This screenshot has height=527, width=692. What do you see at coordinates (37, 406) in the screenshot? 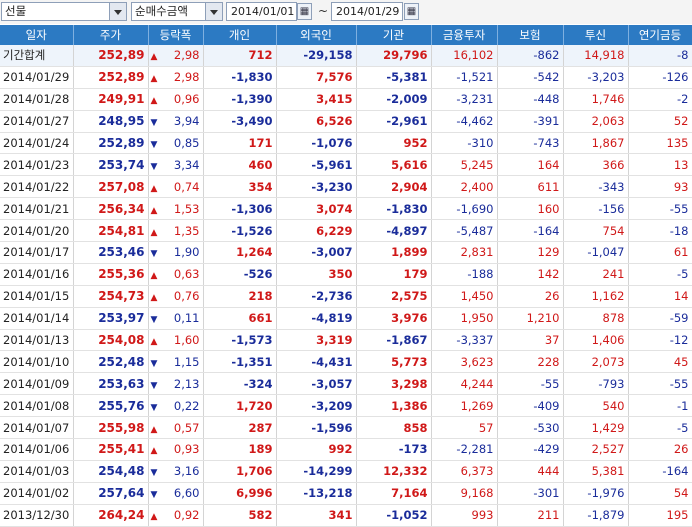
I see `date-cell: 2014/01/08` at bounding box center [37, 406].